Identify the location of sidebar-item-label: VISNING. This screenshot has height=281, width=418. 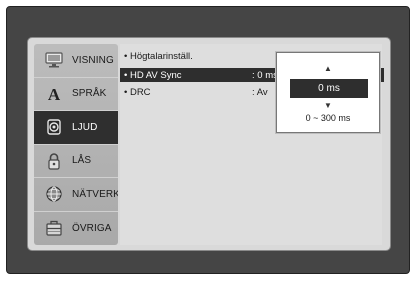
(93, 60).